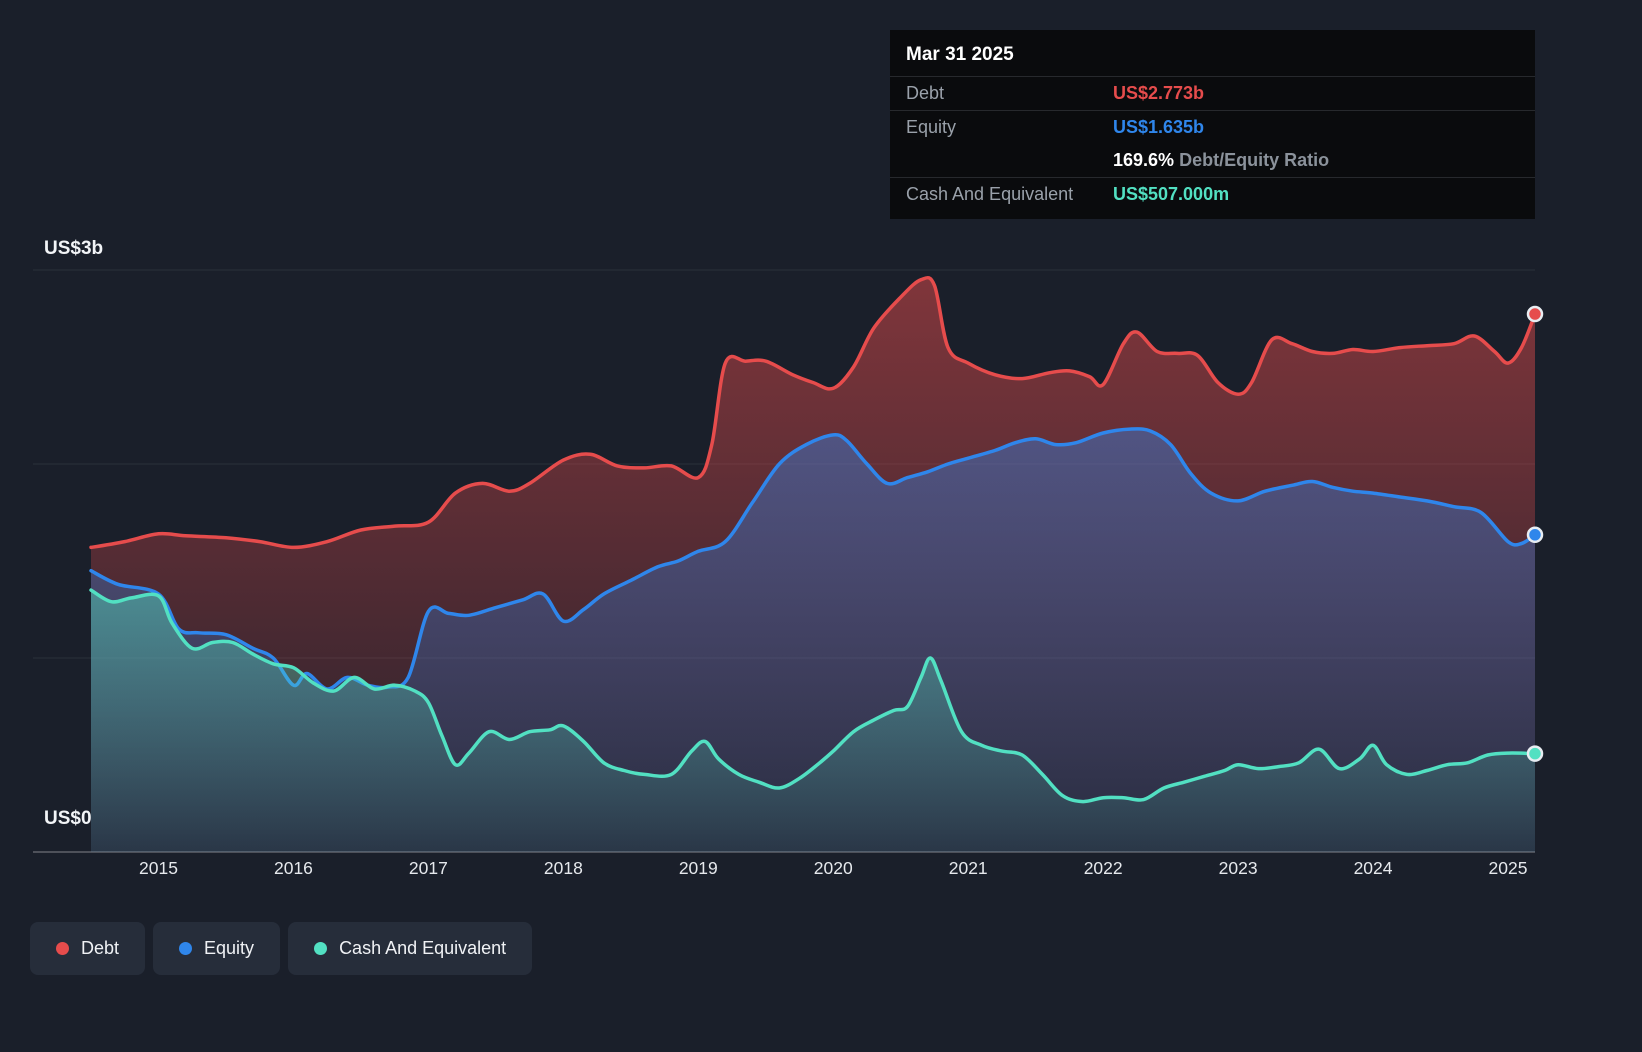  I want to click on legend-item-debt: Debt, so click(88, 948).